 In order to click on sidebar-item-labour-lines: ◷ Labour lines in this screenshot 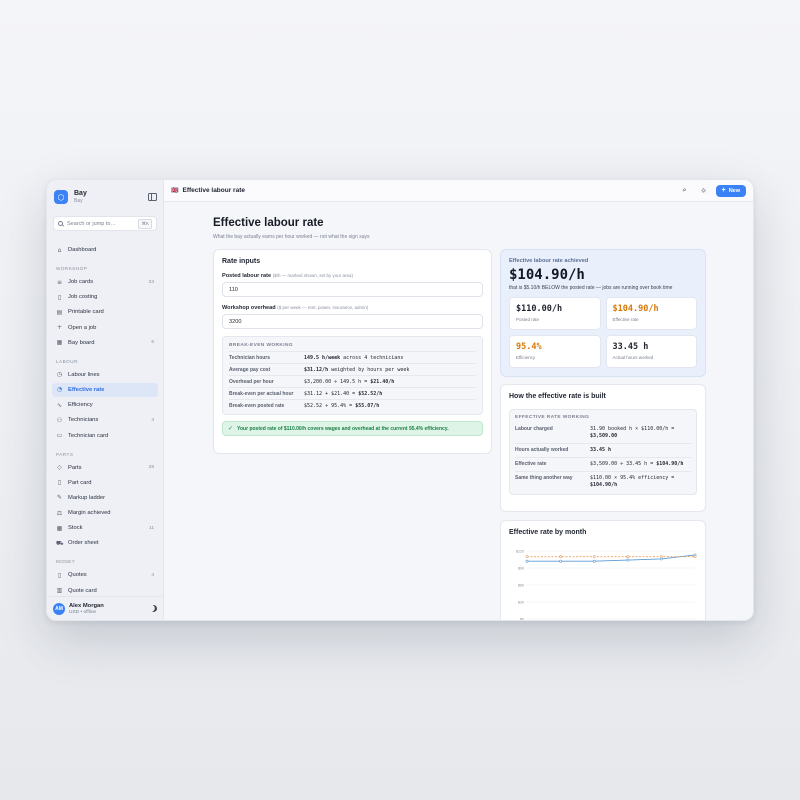, I will do `click(105, 375)`.